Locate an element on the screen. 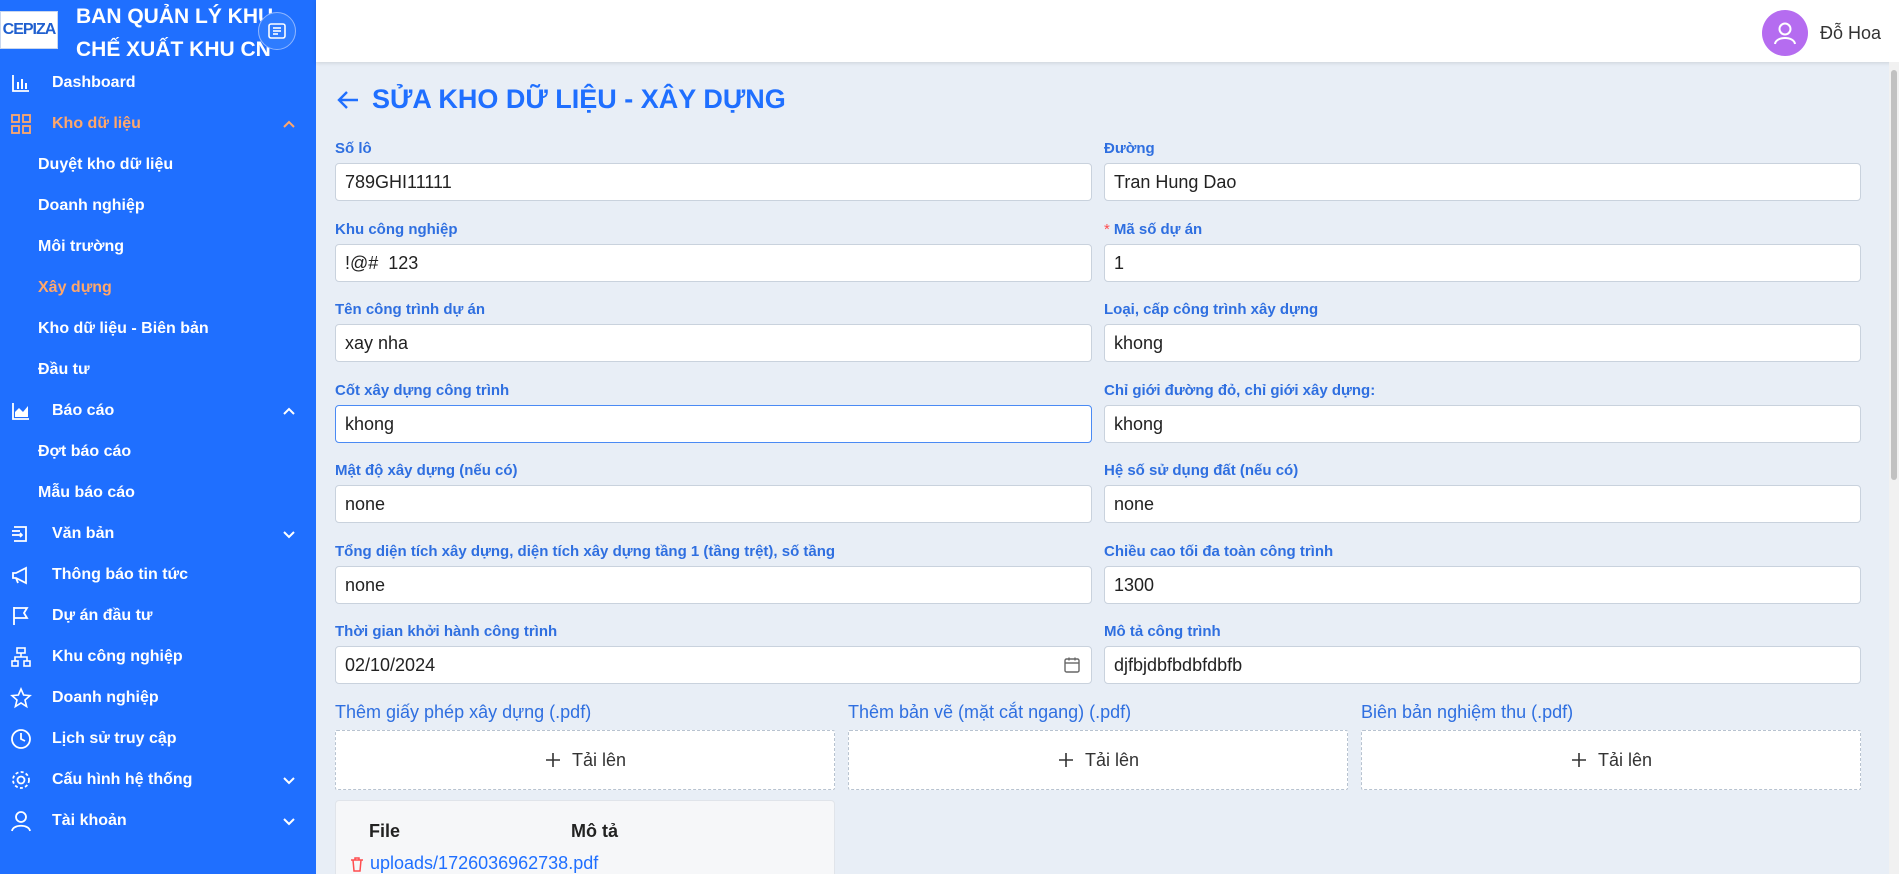 The width and height of the screenshot is (1899, 874). calendar-icon is located at coordinates (1072, 665).